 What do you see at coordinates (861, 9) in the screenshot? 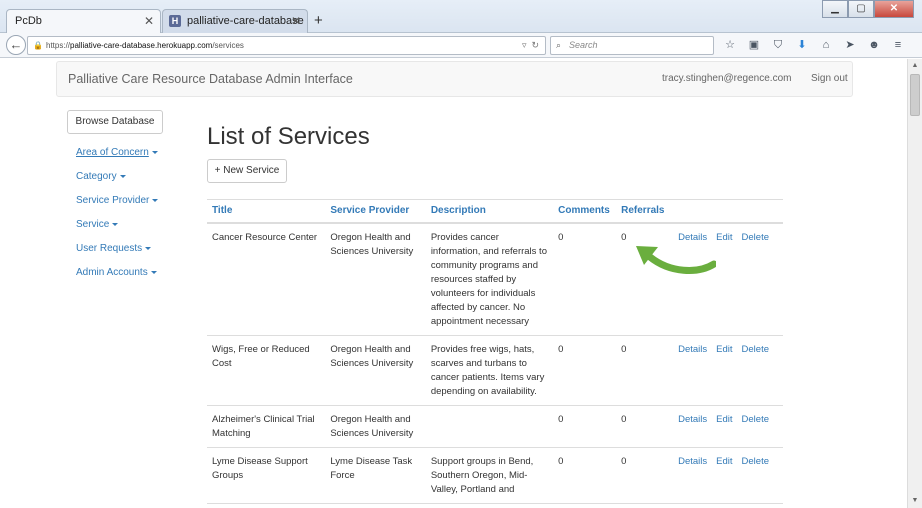
I see `maximize-icon: ▢` at bounding box center [861, 9].